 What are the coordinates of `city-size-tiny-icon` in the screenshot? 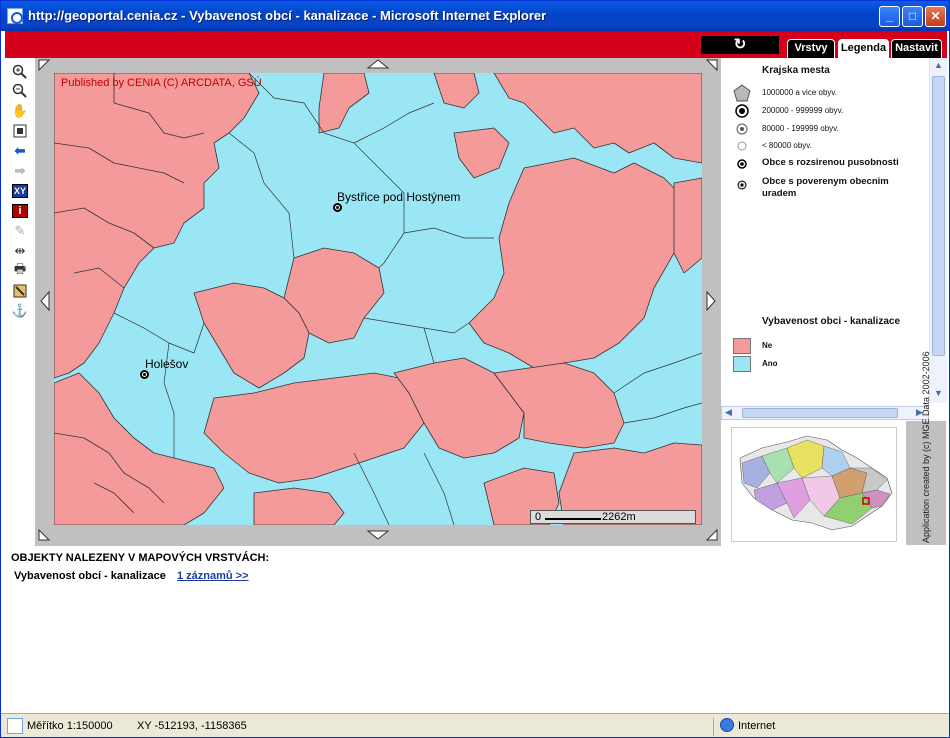 It's located at (742, 146).